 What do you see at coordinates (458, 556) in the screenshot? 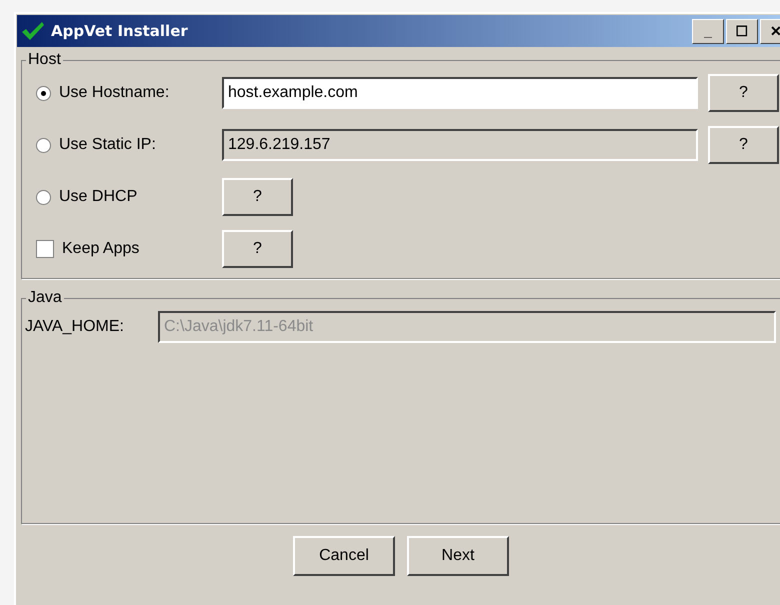
I see `next-button: Next` at bounding box center [458, 556].